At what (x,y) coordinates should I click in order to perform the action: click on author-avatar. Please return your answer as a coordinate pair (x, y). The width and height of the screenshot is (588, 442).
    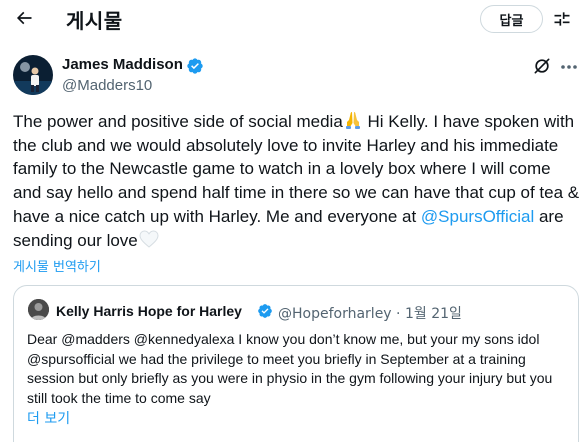
    Looking at the image, I should click on (33, 75).